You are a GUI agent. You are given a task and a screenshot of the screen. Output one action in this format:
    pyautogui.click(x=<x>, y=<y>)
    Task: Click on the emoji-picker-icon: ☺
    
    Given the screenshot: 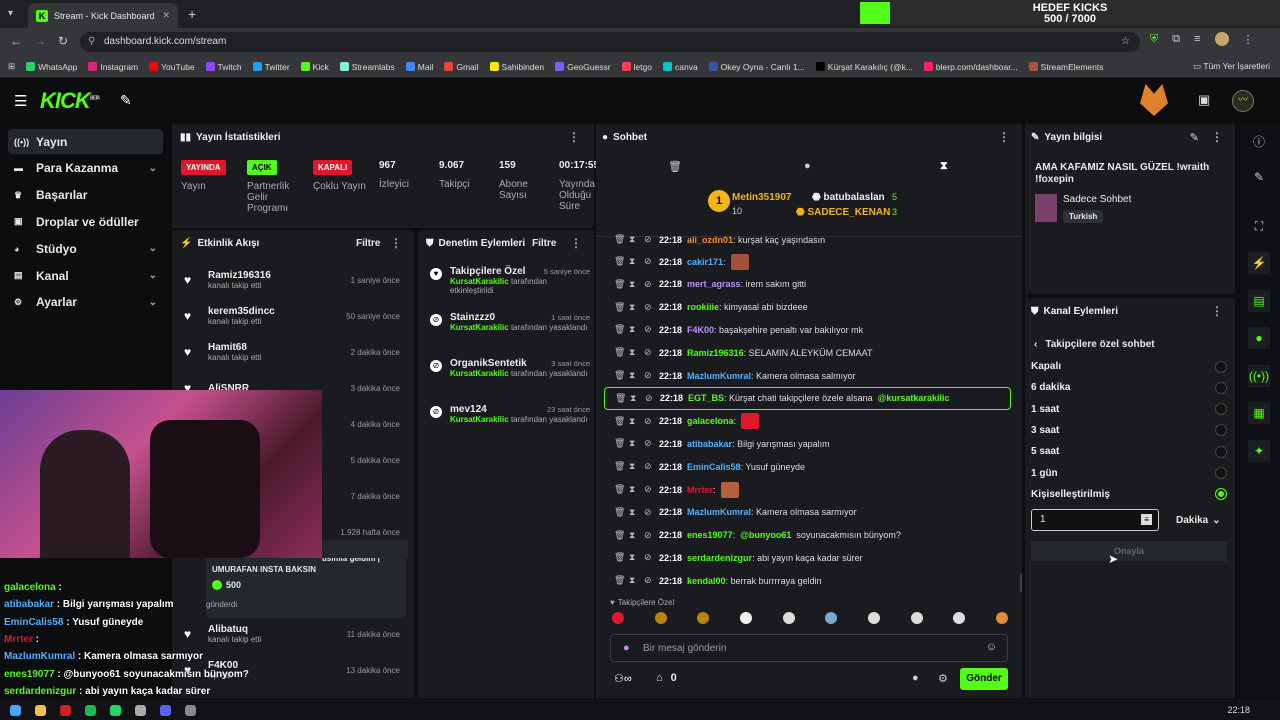 What is the action you would take?
    pyautogui.click(x=991, y=647)
    